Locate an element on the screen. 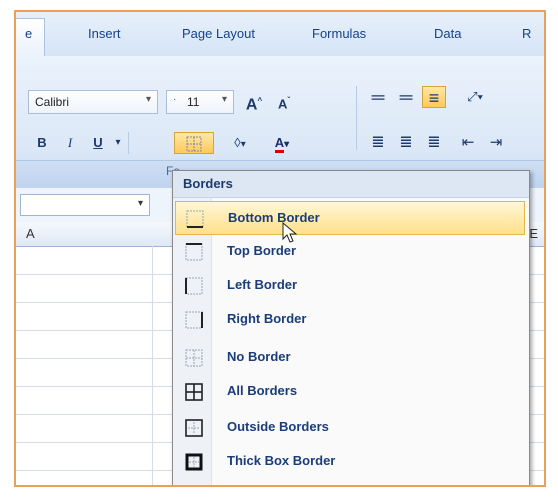  tab-review-partial: R is located at coordinates (526, 33).